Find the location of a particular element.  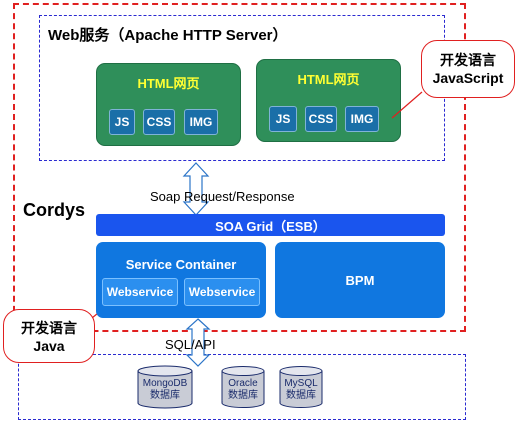

mongodb-name: MongoDB is located at coordinates (165, 383).